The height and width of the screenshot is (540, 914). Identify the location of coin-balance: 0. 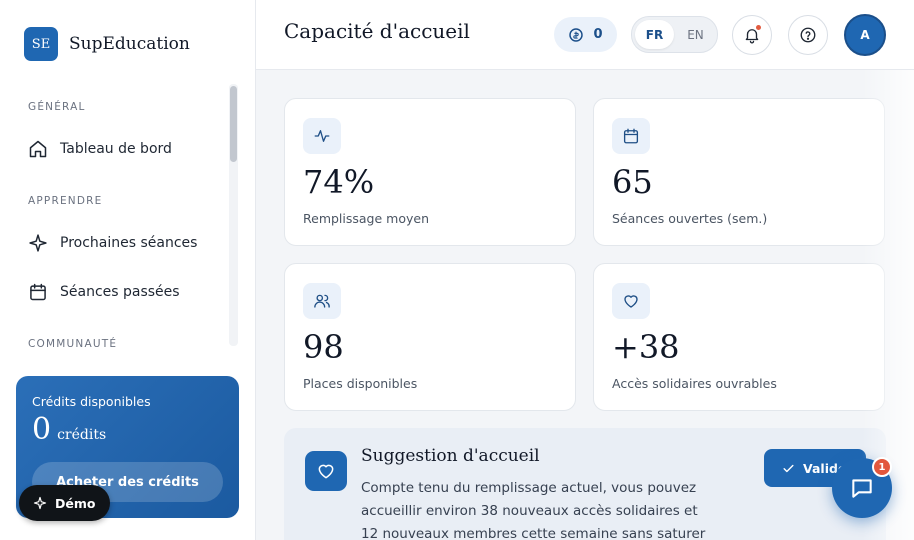
(585, 34).